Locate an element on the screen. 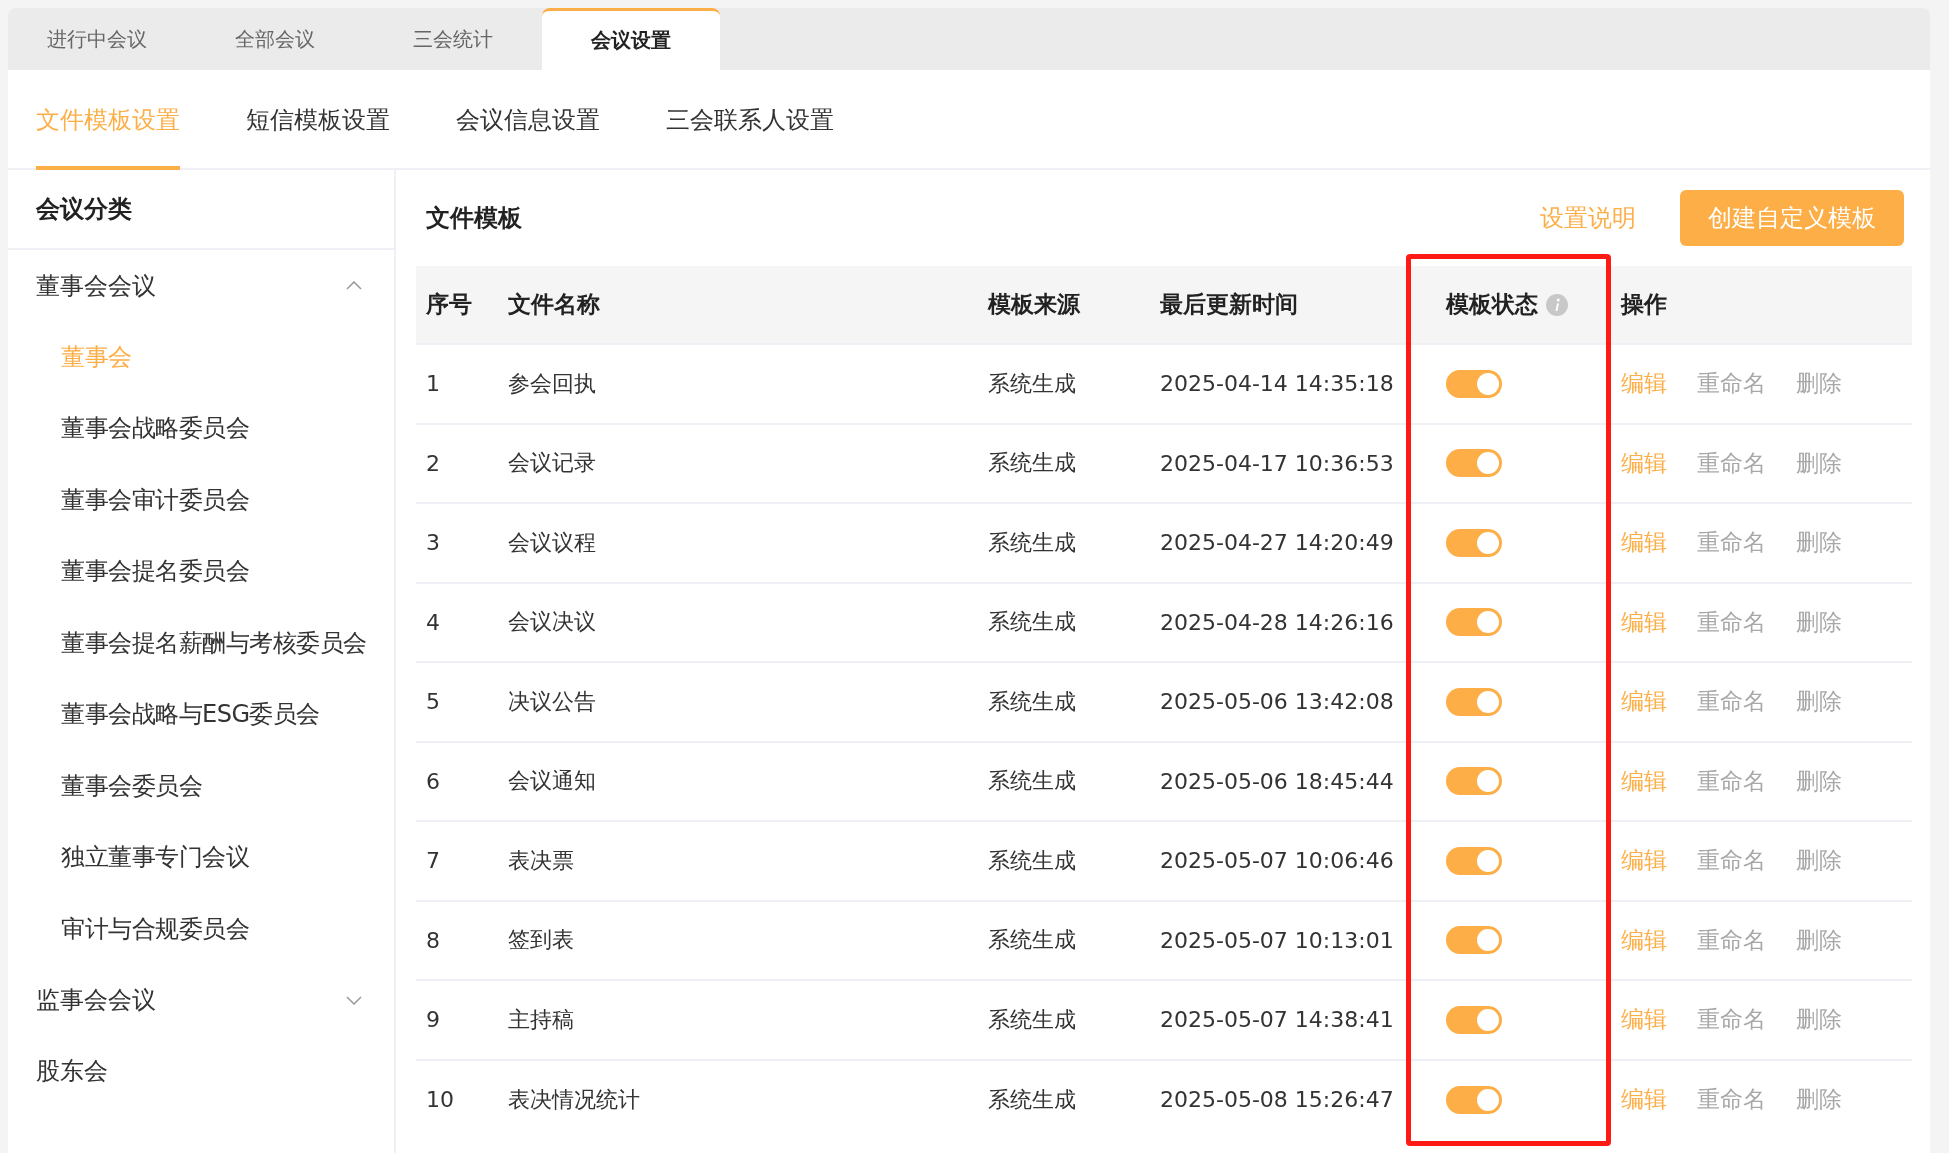 The width and height of the screenshot is (1949, 1153). table-cell: 会议议程 is located at coordinates (552, 542).